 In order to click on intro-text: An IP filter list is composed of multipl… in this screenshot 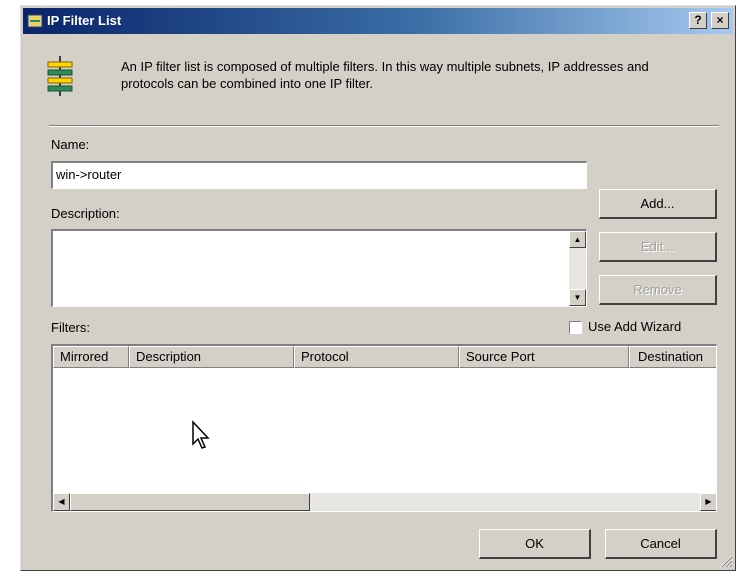, I will do `click(385, 75)`.